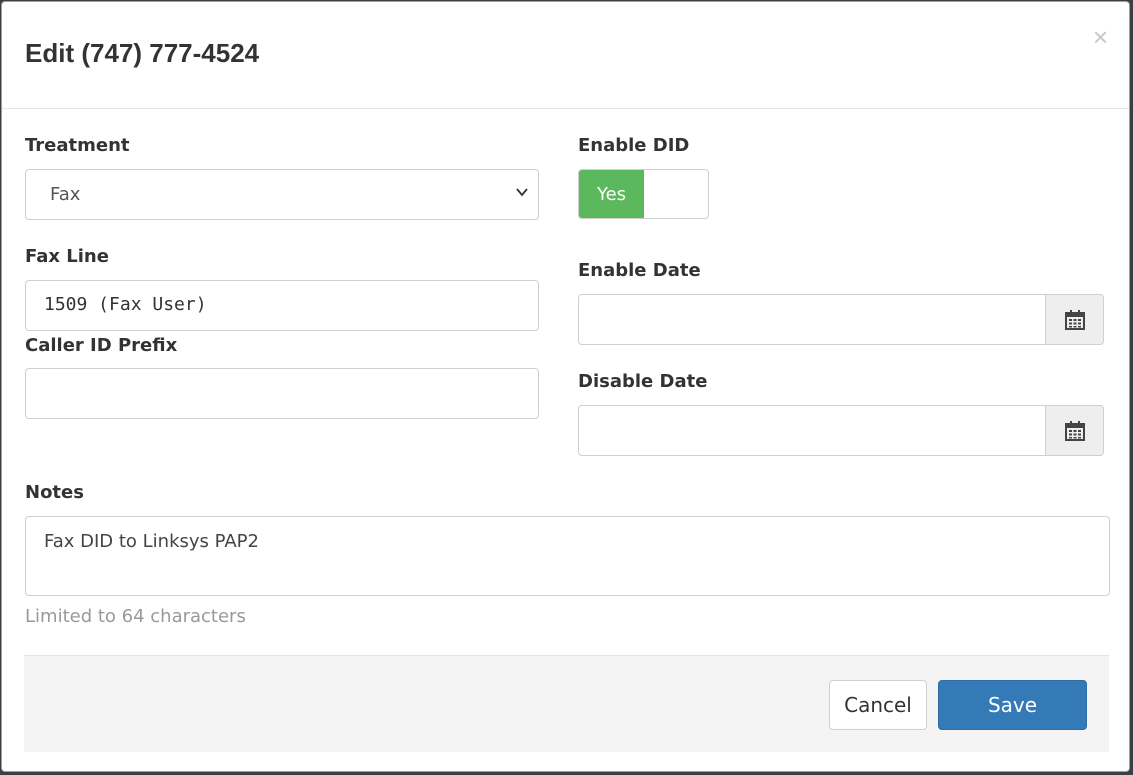  I want to click on toggle-on-state: Yes, so click(611, 194).